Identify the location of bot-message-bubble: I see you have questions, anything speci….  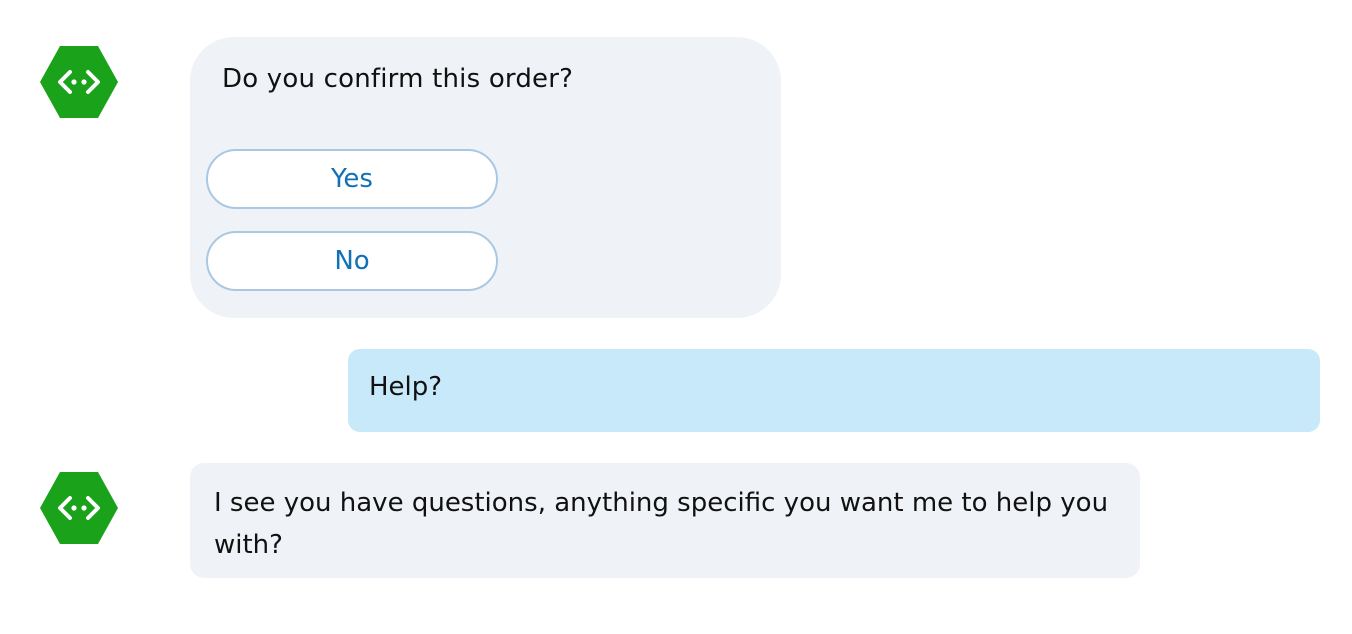
(665, 520).